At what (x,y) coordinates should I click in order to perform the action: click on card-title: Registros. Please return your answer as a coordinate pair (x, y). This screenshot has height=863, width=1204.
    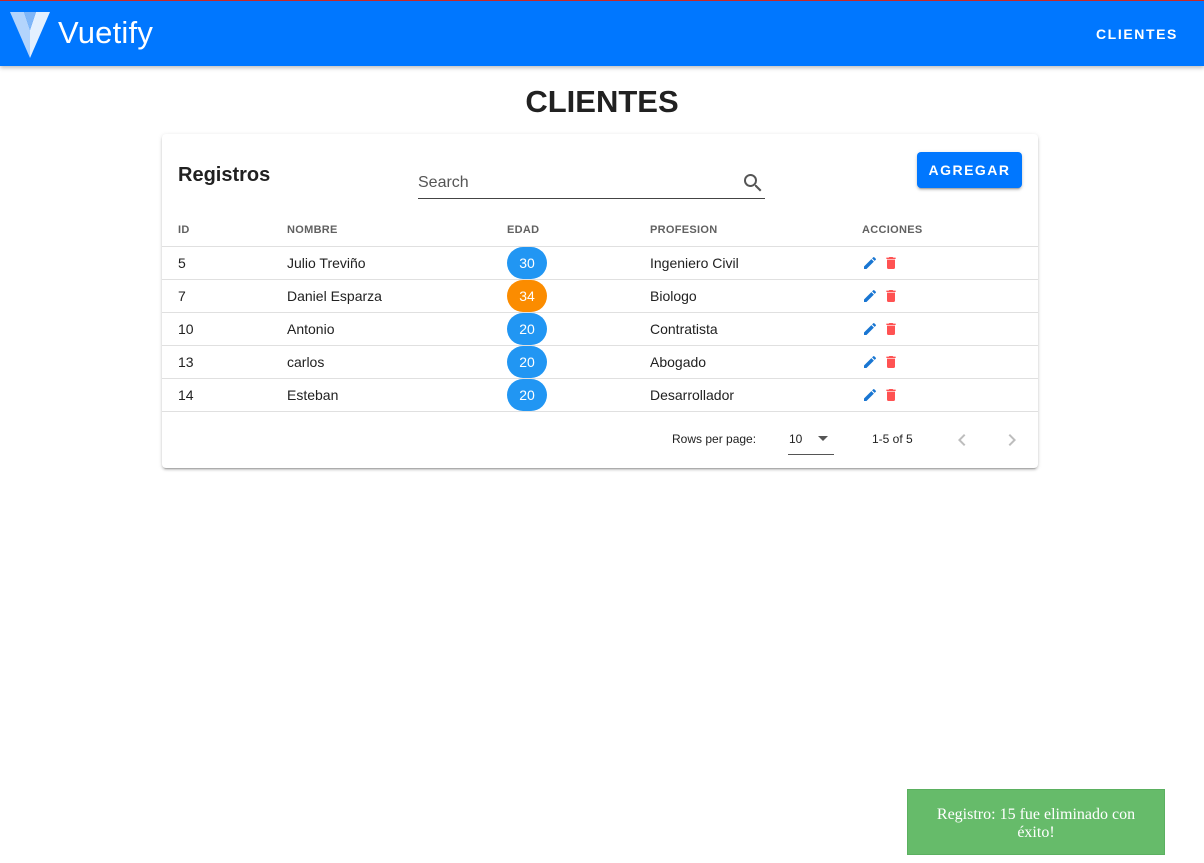
    Looking at the image, I should click on (224, 175).